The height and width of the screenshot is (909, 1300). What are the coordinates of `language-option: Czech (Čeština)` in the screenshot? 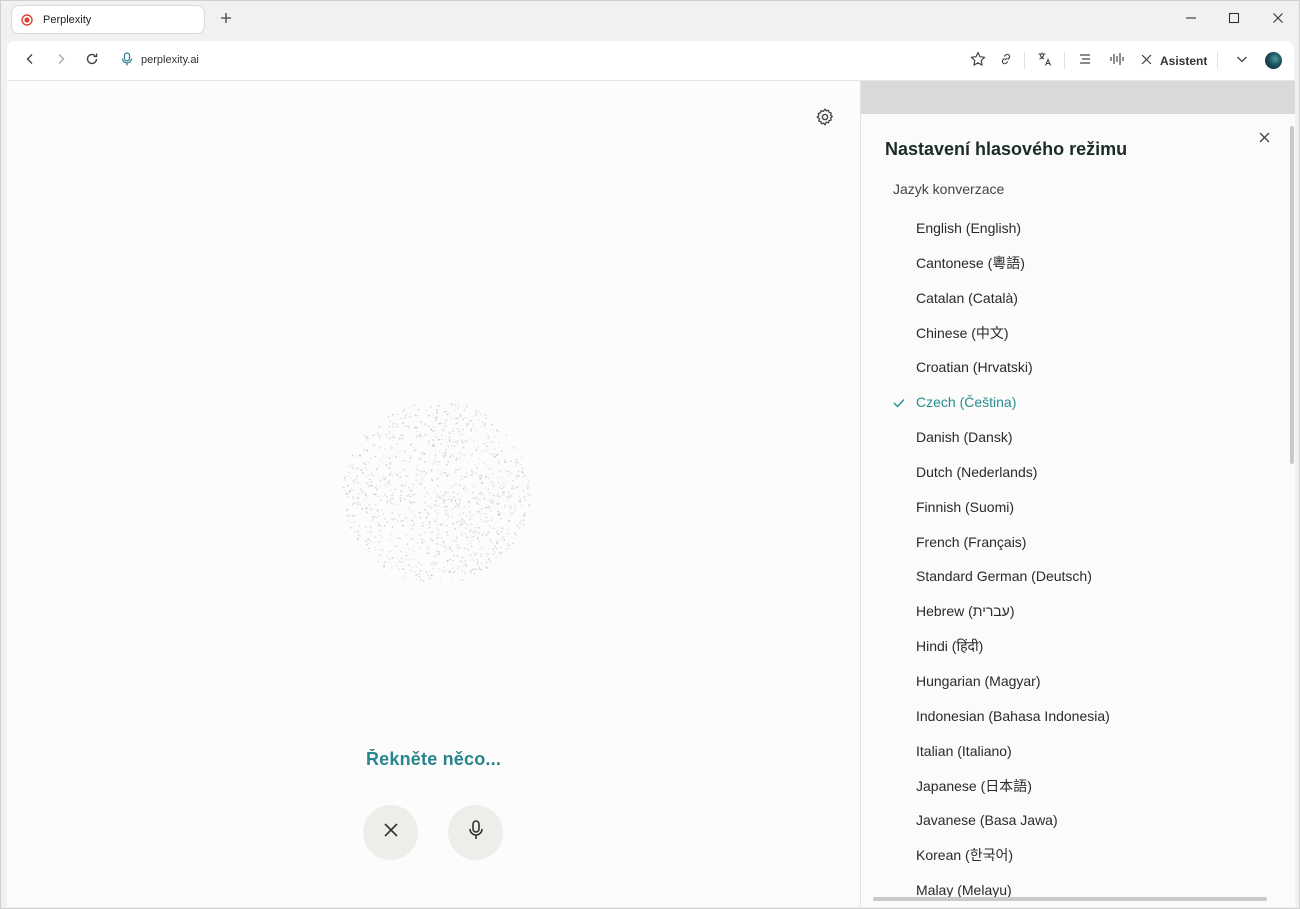 It's located at (1071, 402).